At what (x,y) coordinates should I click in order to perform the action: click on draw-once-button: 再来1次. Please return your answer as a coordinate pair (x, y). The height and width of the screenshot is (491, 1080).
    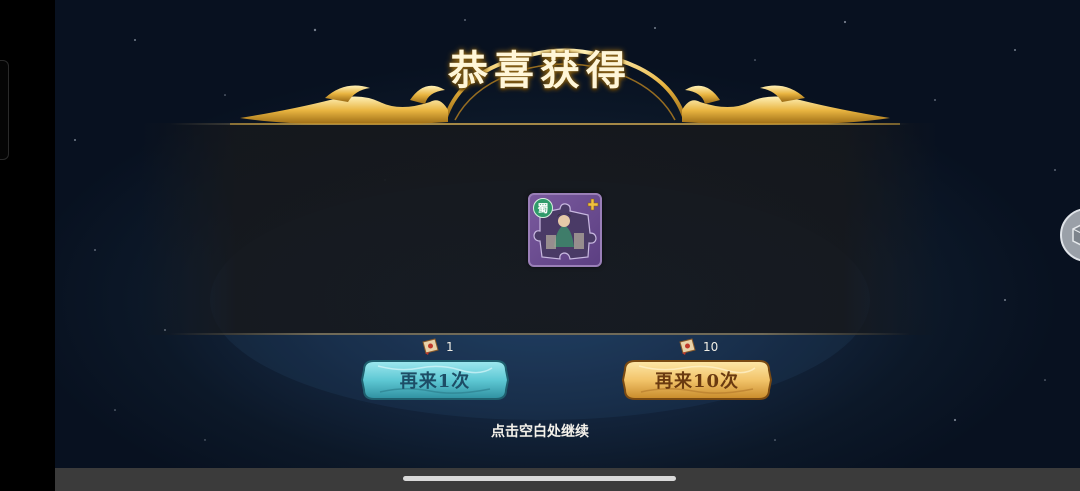
    Looking at the image, I should click on (435, 380).